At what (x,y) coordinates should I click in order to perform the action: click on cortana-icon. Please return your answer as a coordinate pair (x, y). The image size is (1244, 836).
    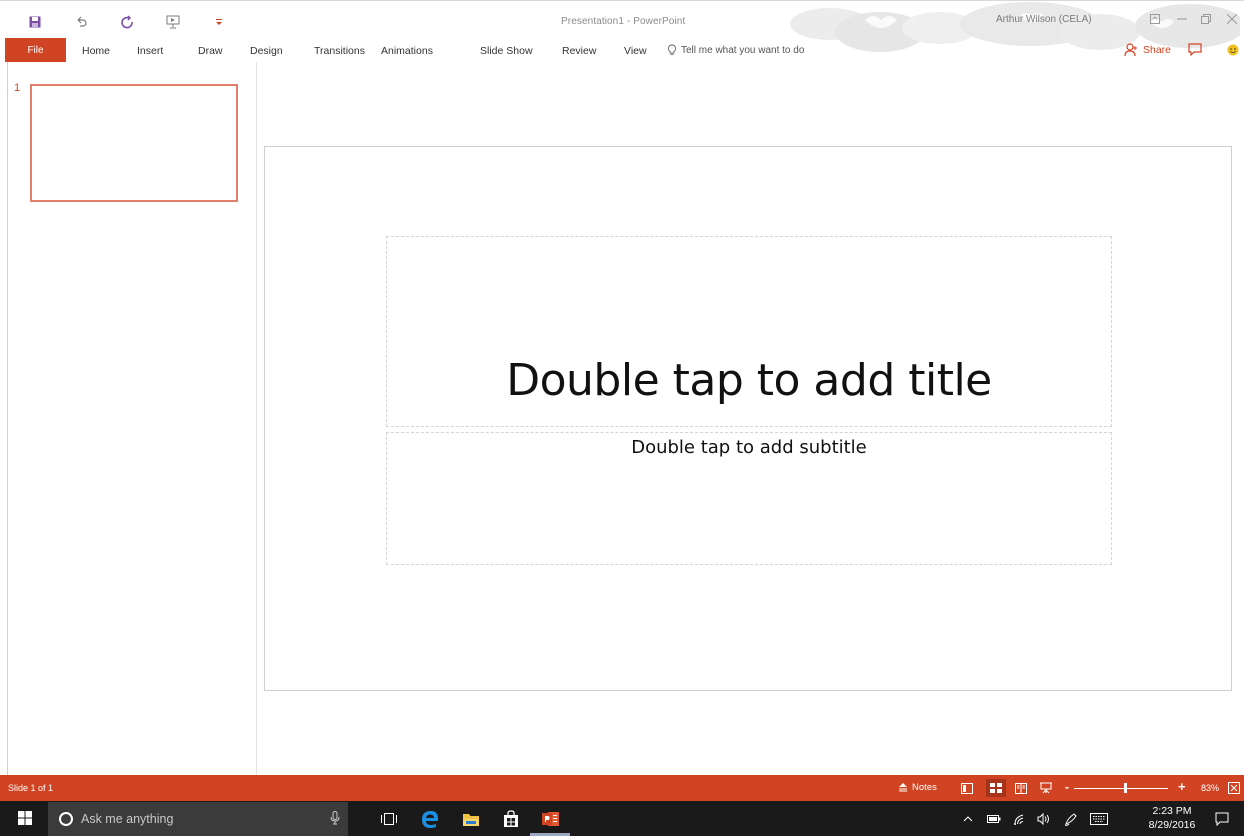
    Looking at the image, I should click on (66, 819).